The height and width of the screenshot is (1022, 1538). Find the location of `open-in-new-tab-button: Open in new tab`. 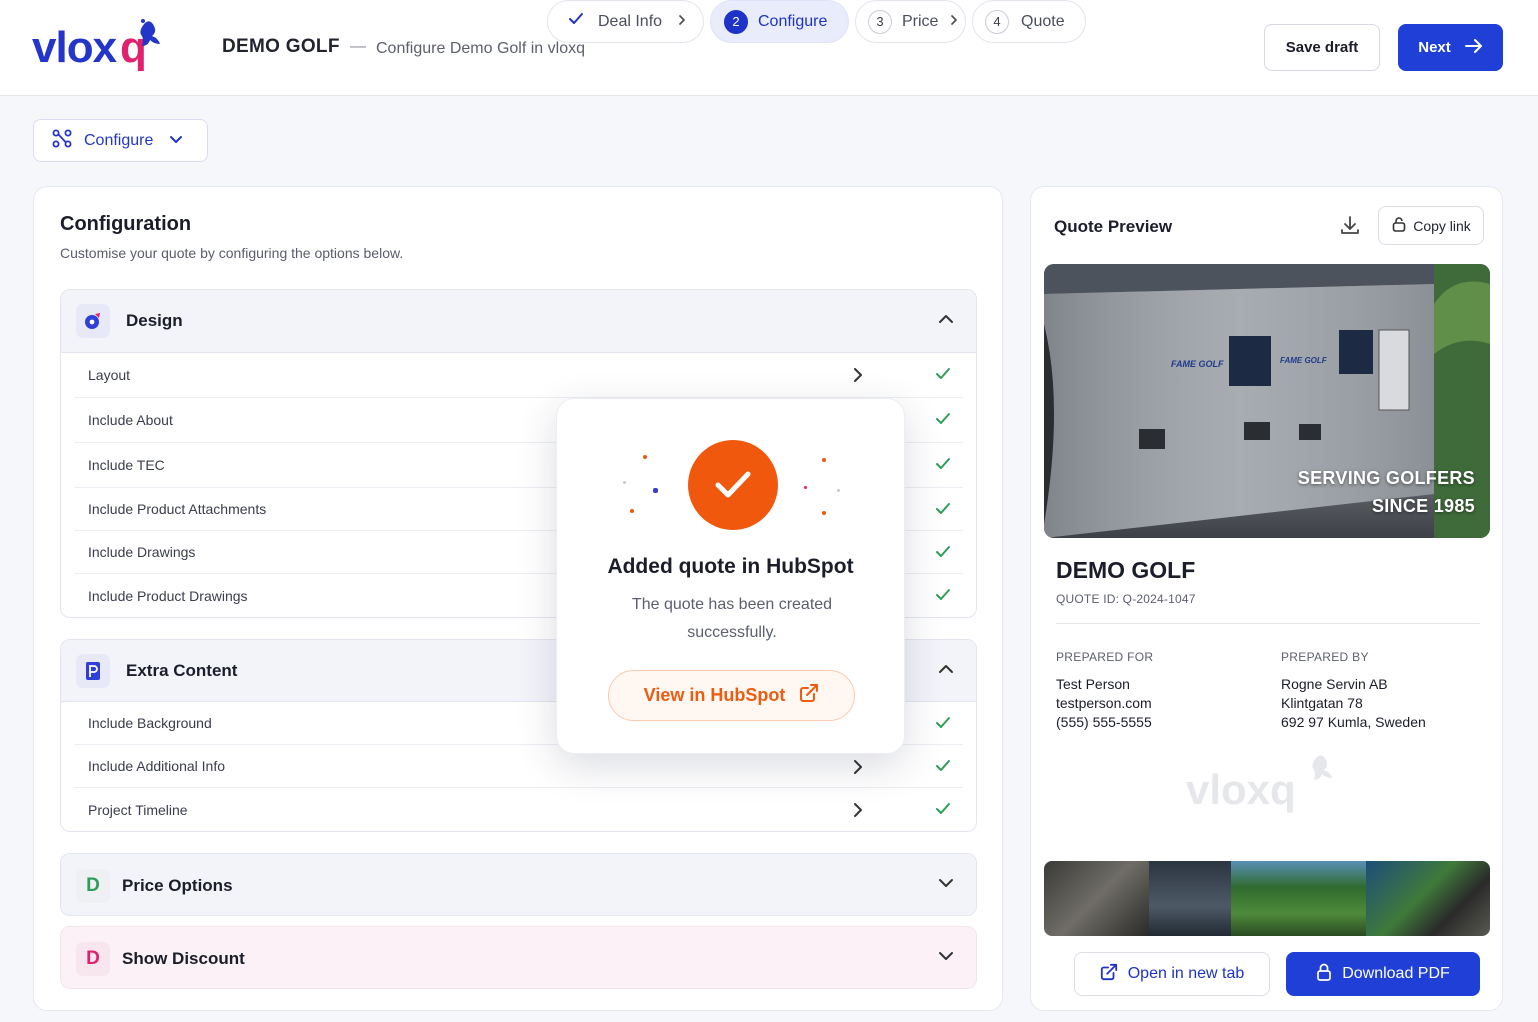

open-in-new-tab-button: Open in new tab is located at coordinates (1172, 974).